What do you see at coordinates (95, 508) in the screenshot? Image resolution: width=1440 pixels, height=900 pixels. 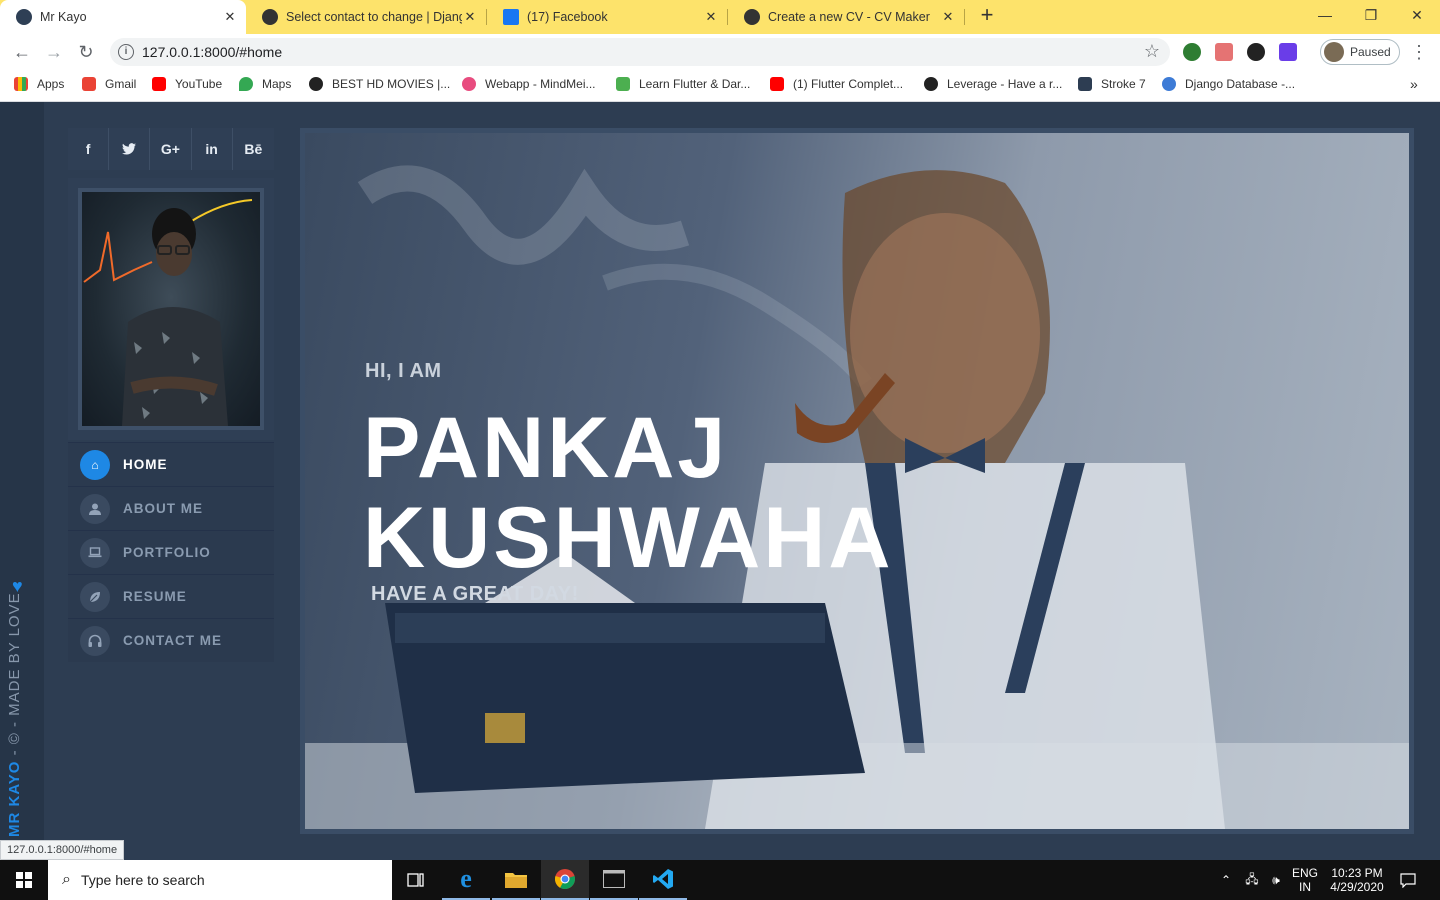 I see `user-icon` at bounding box center [95, 508].